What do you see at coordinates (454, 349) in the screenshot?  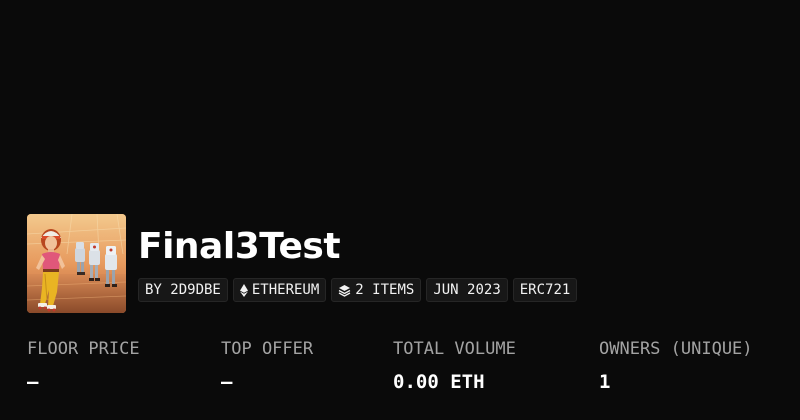 I see `total-volume-label: TOTAL VOLUME` at bounding box center [454, 349].